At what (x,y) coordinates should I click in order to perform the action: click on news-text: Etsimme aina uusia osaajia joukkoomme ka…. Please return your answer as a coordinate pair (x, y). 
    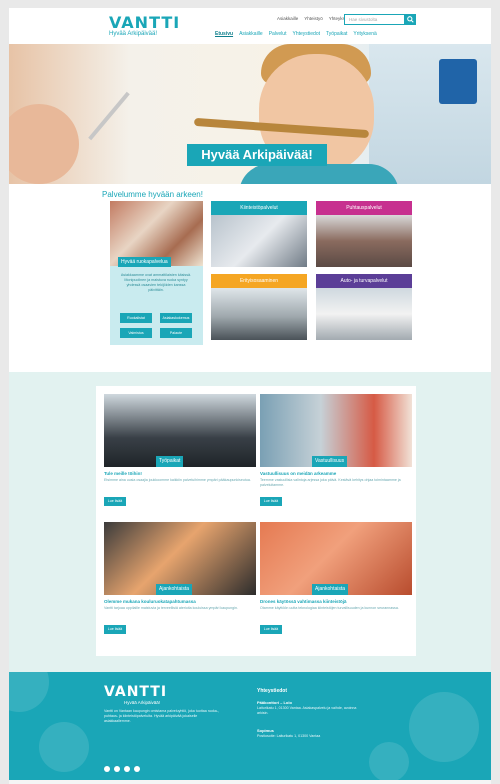
    Looking at the image, I should click on (177, 480).